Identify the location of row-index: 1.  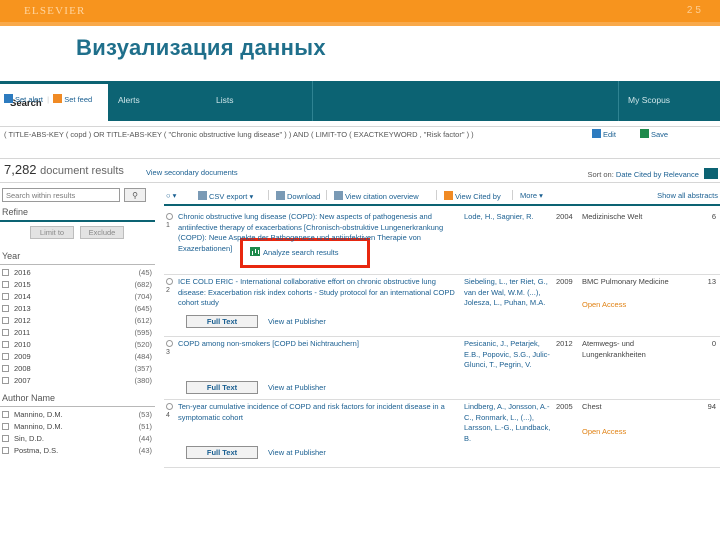
(168, 225).